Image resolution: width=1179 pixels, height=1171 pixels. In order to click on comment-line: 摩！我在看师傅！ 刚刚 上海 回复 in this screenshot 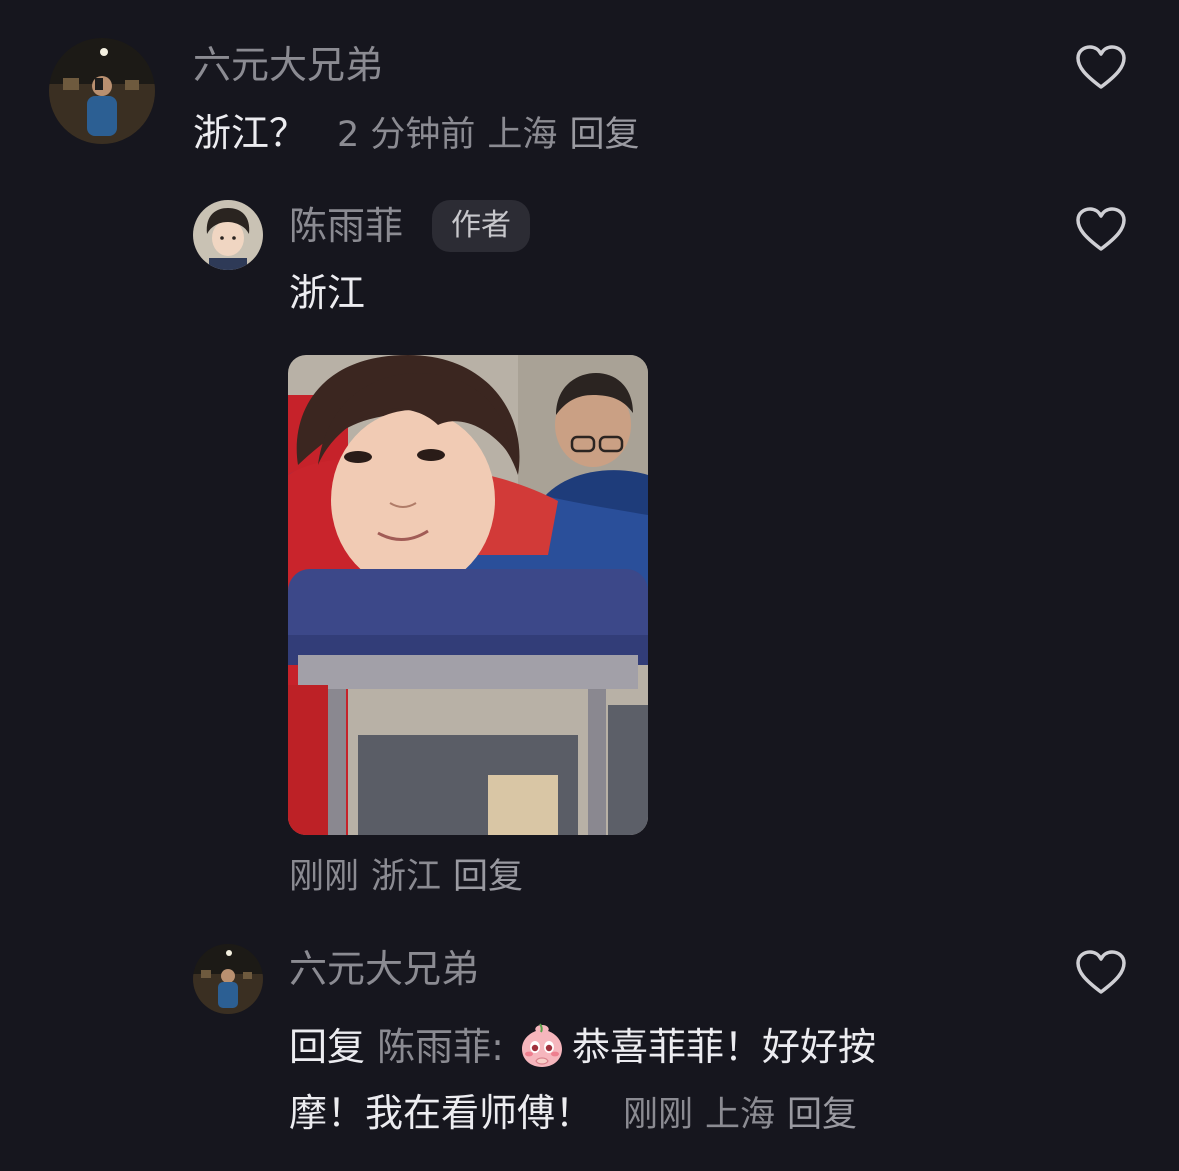, I will do `click(582, 1114)`.